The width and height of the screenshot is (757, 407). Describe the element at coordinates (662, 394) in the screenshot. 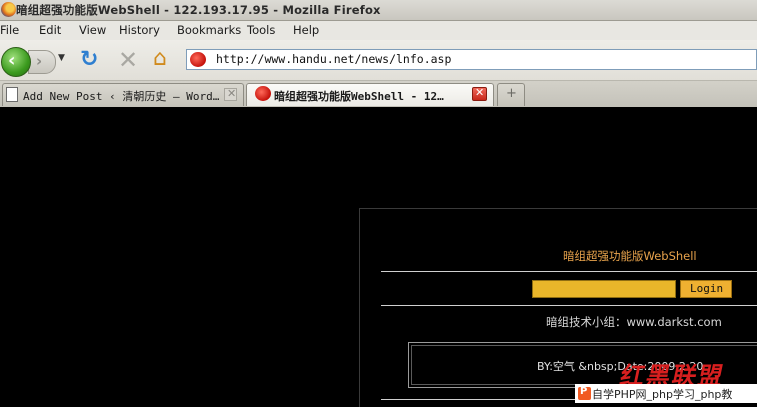

I see `watermark-text: 自学PHP网_php学习_php教` at that location.